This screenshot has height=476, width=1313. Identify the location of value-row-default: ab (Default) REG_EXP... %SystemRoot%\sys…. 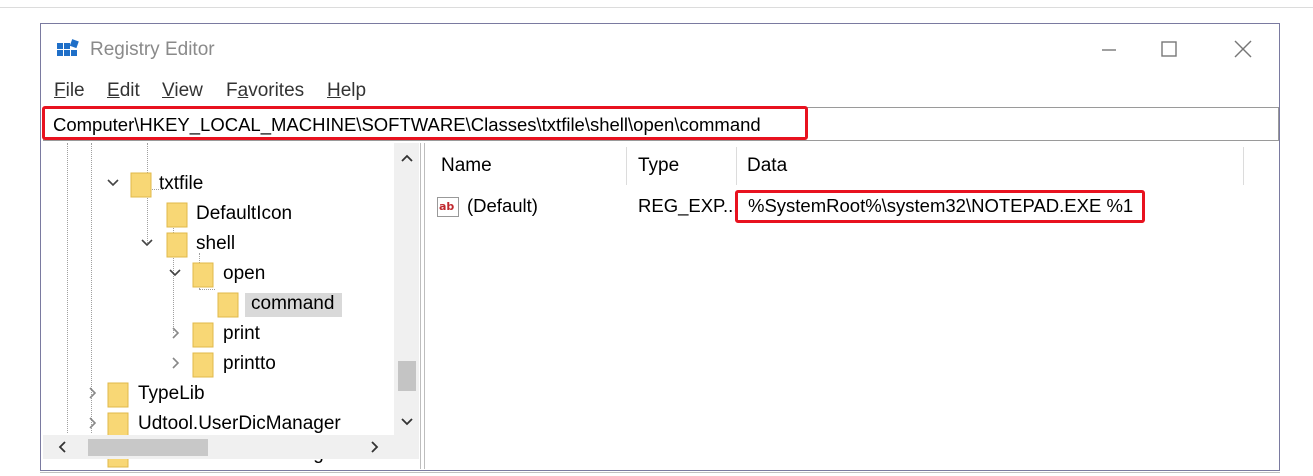
(852, 205).